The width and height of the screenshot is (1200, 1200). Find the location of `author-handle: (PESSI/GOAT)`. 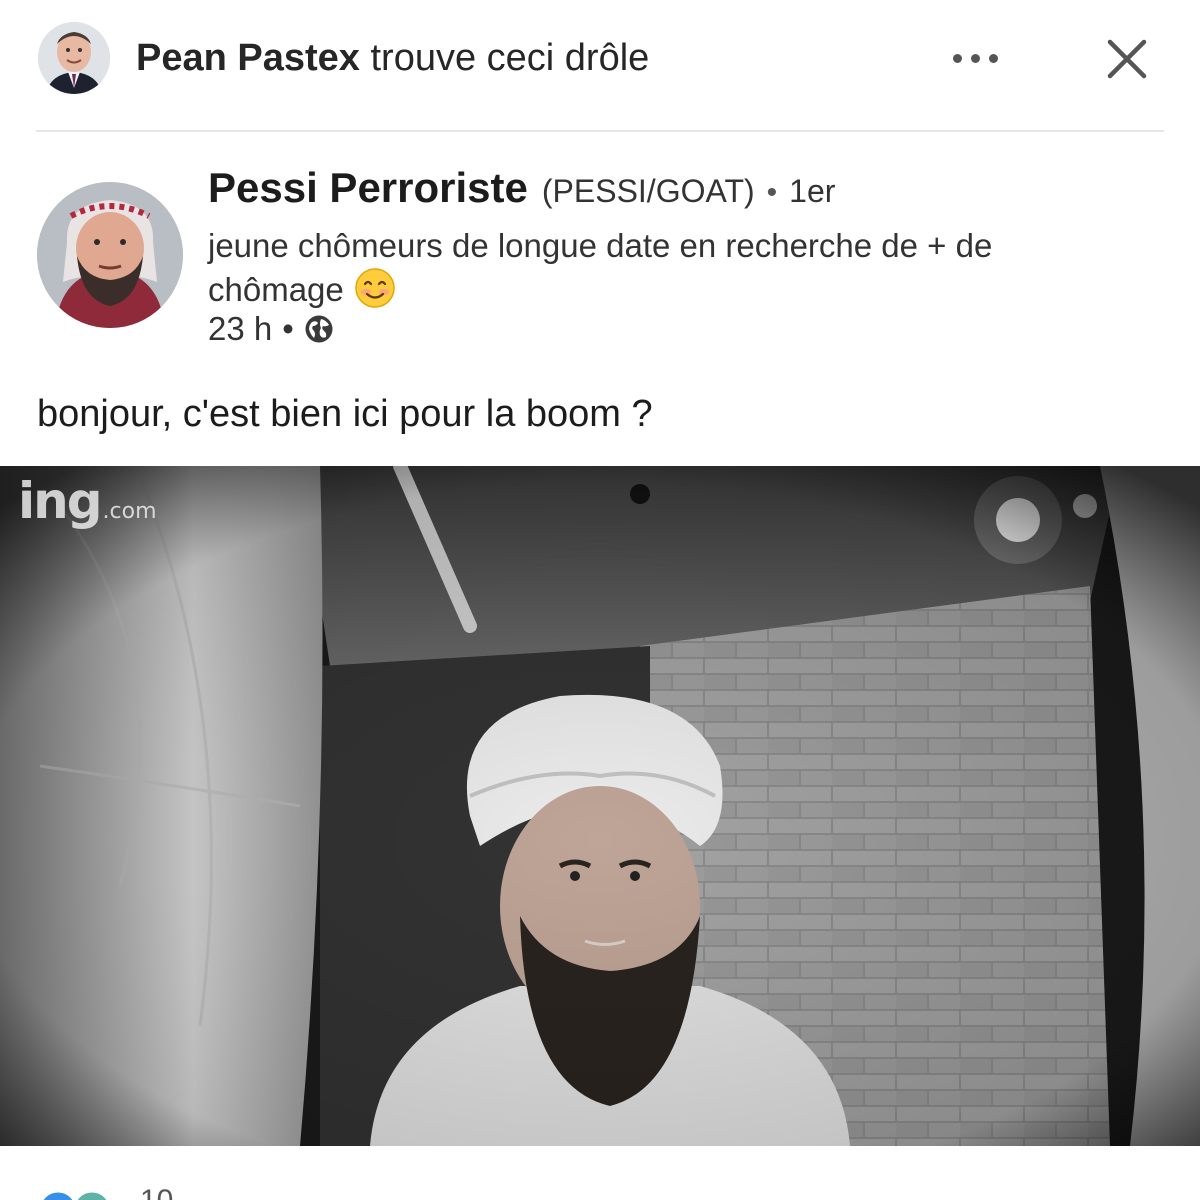

author-handle: (PESSI/GOAT) is located at coordinates (648, 191).